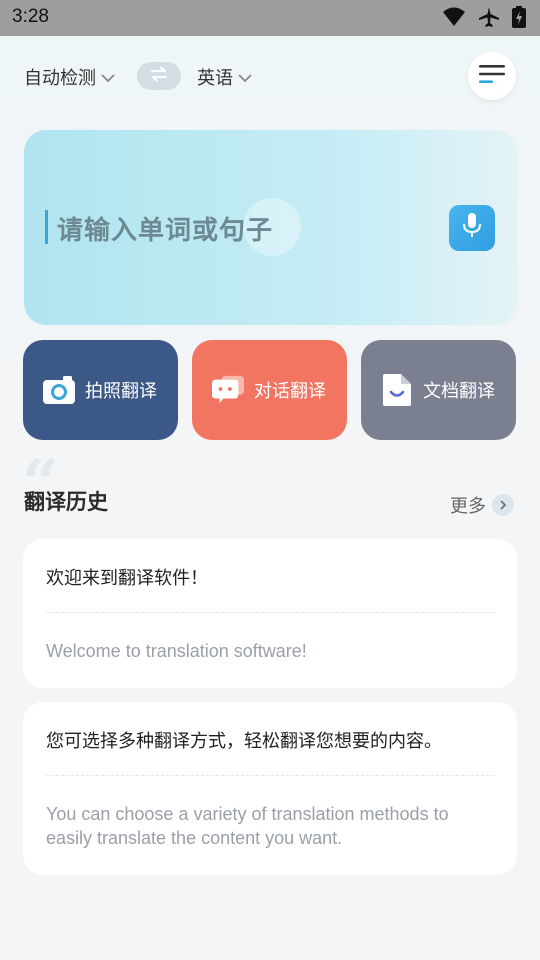  I want to click on dialog-translate-button: 对话翻译, so click(269, 390).